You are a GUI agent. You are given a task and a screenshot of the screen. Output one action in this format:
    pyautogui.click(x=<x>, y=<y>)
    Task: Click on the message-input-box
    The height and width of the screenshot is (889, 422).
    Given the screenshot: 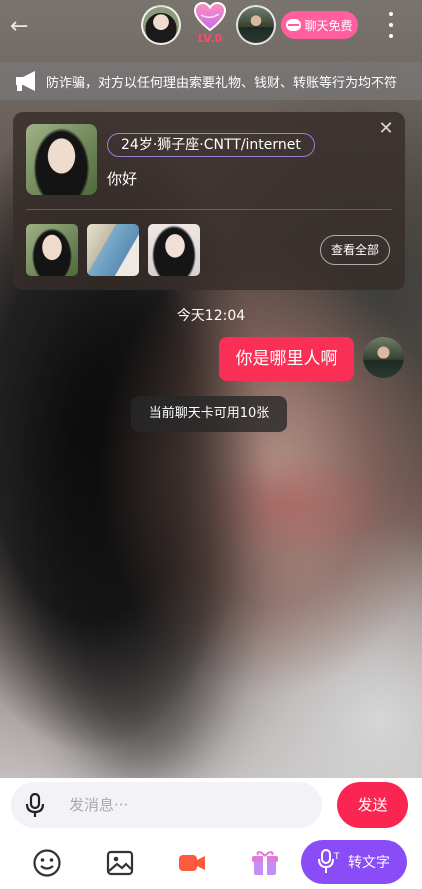 What is the action you would take?
    pyautogui.click(x=166, y=805)
    